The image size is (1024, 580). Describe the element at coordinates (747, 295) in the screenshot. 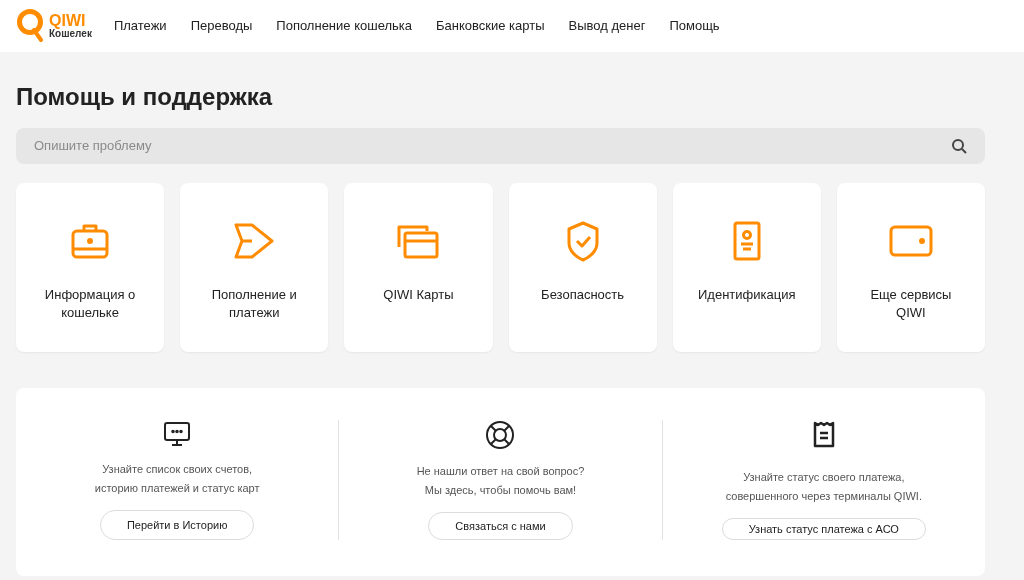

I see `category-label: Идентификация` at that location.